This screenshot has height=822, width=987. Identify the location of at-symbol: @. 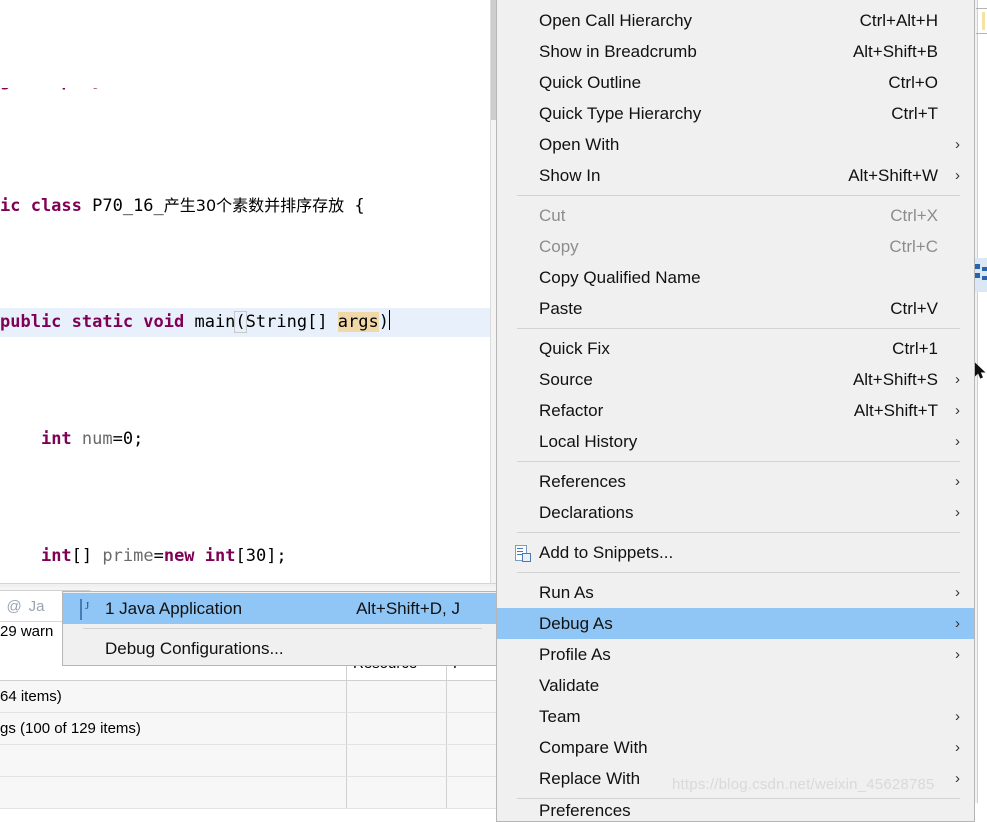
(14, 606).